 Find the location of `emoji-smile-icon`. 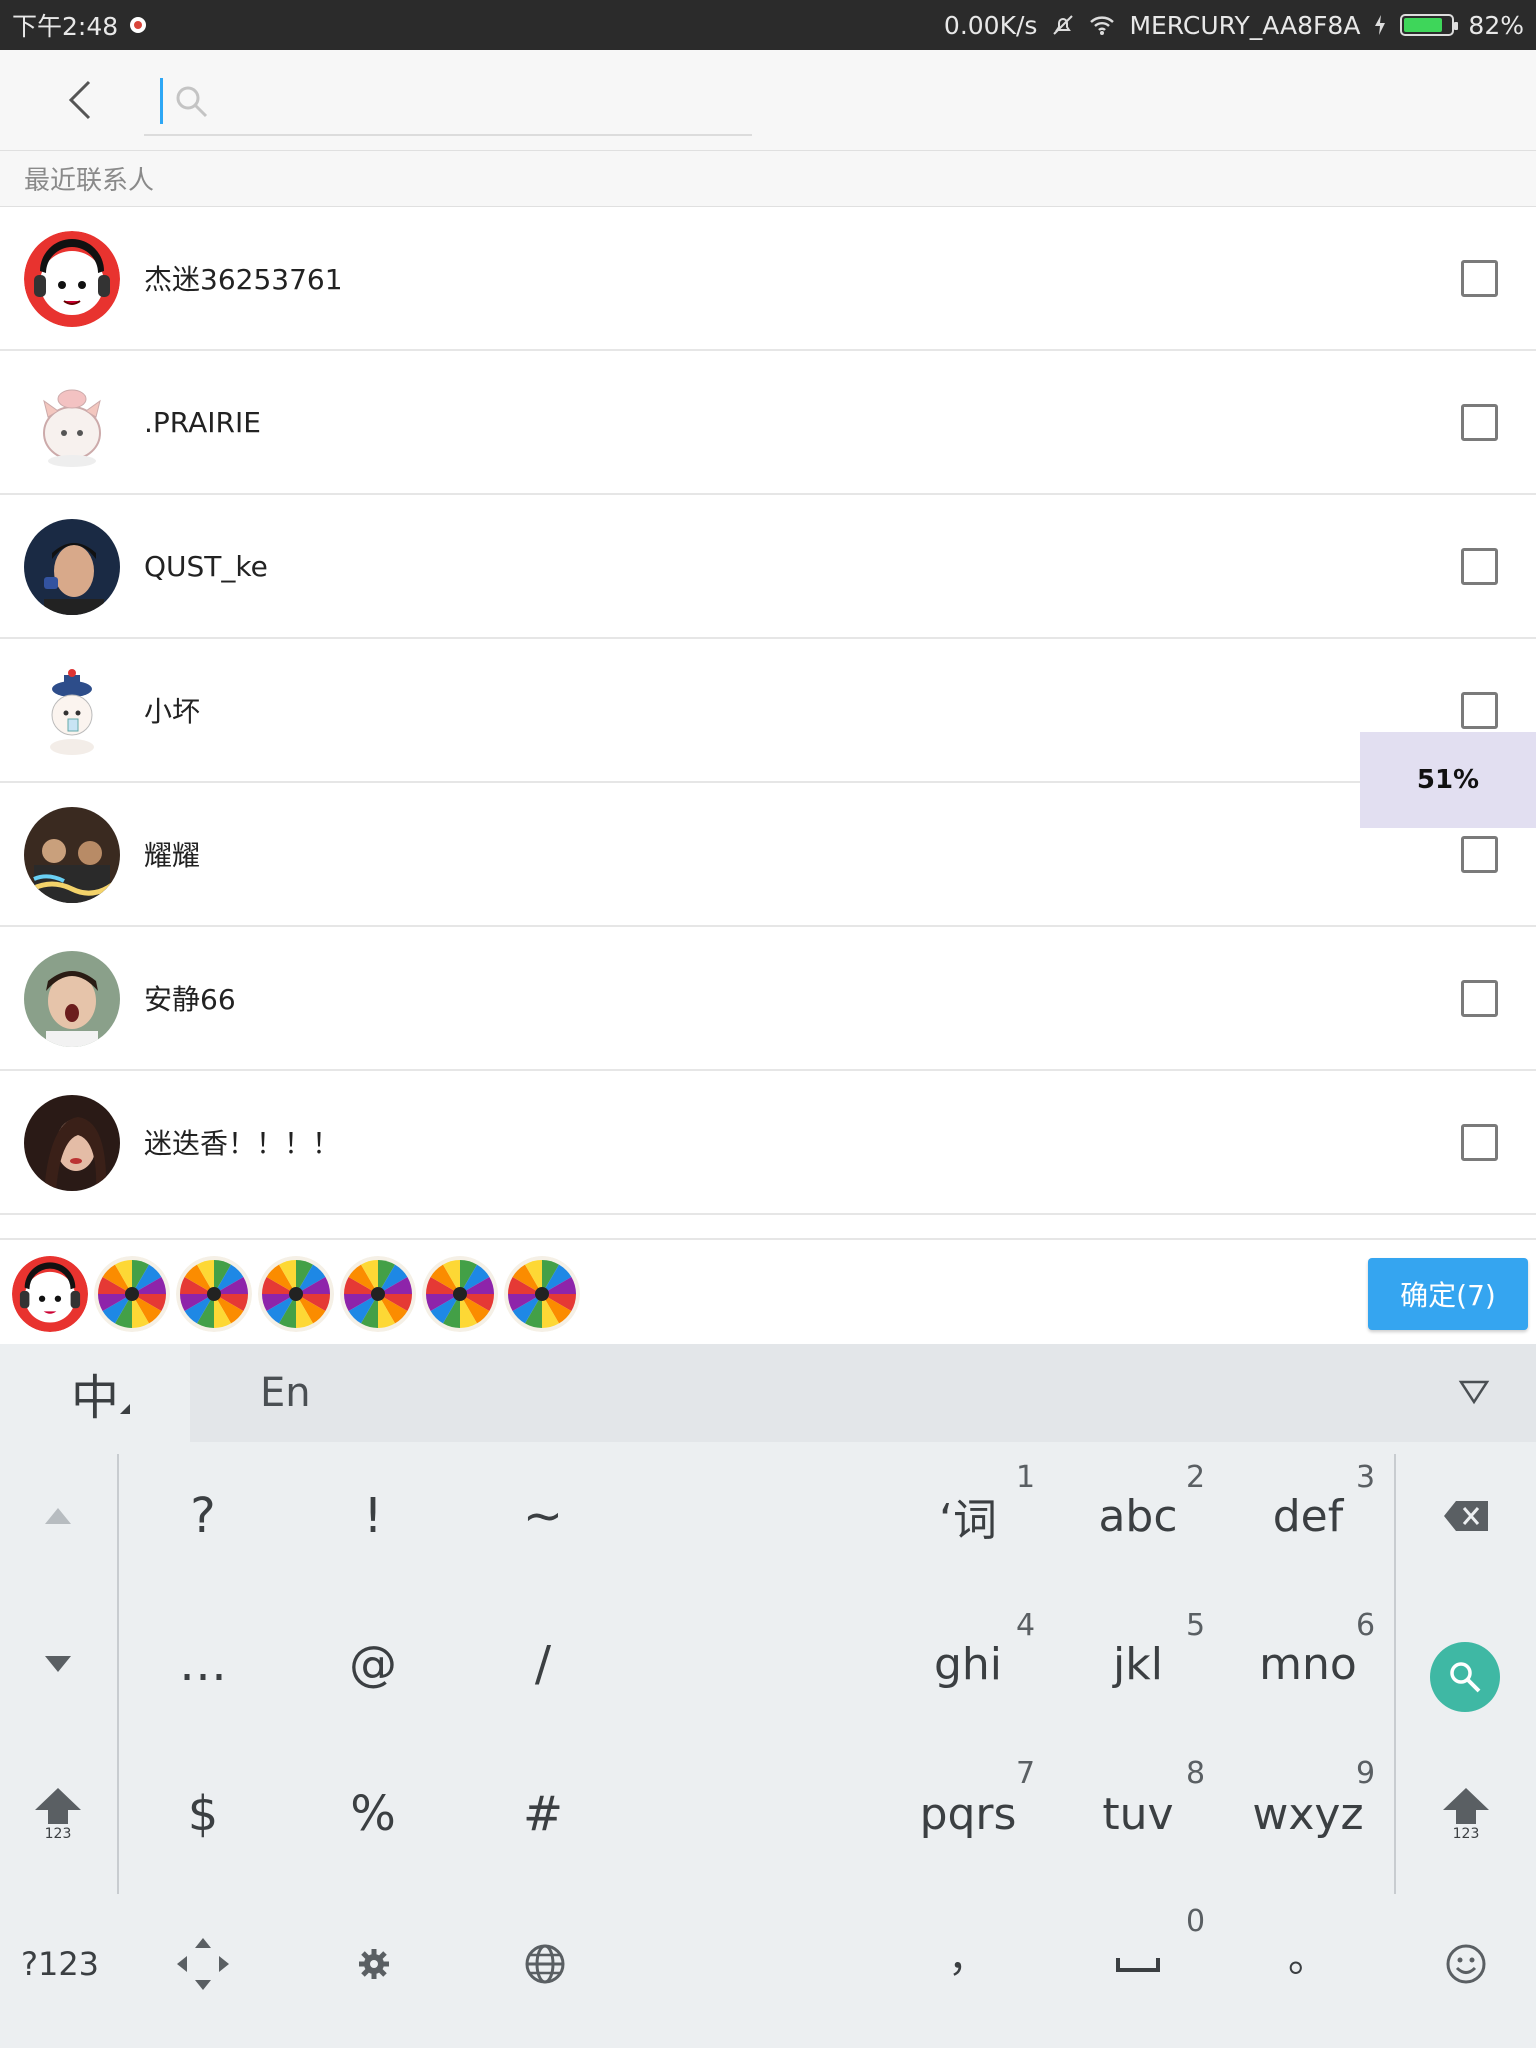

emoji-smile-icon is located at coordinates (1466, 1964).